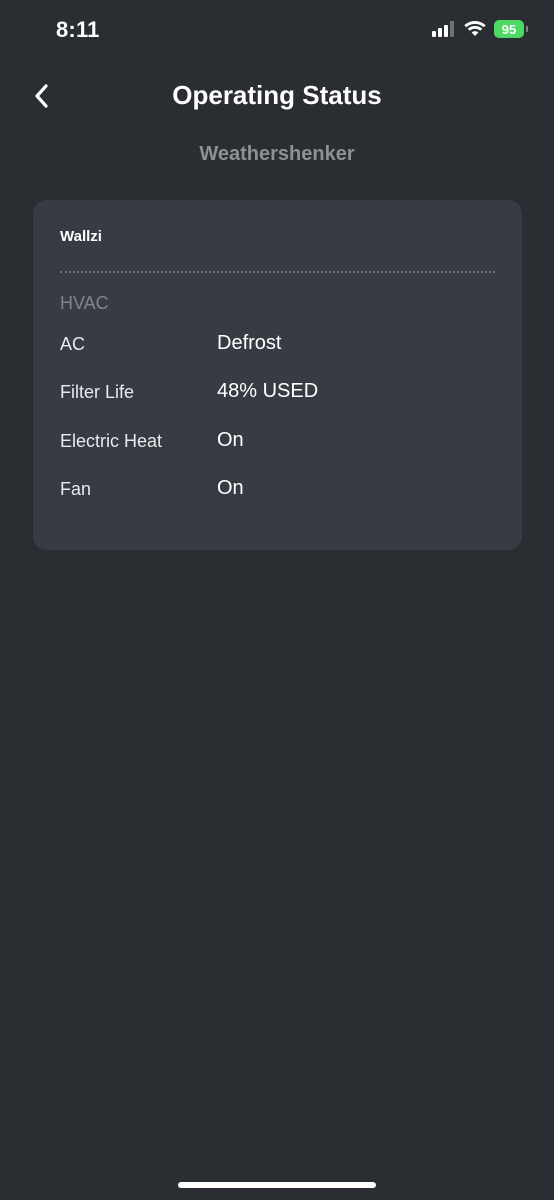  Describe the element at coordinates (84, 303) in the screenshot. I see `section-label-hvac: HVAC` at that location.